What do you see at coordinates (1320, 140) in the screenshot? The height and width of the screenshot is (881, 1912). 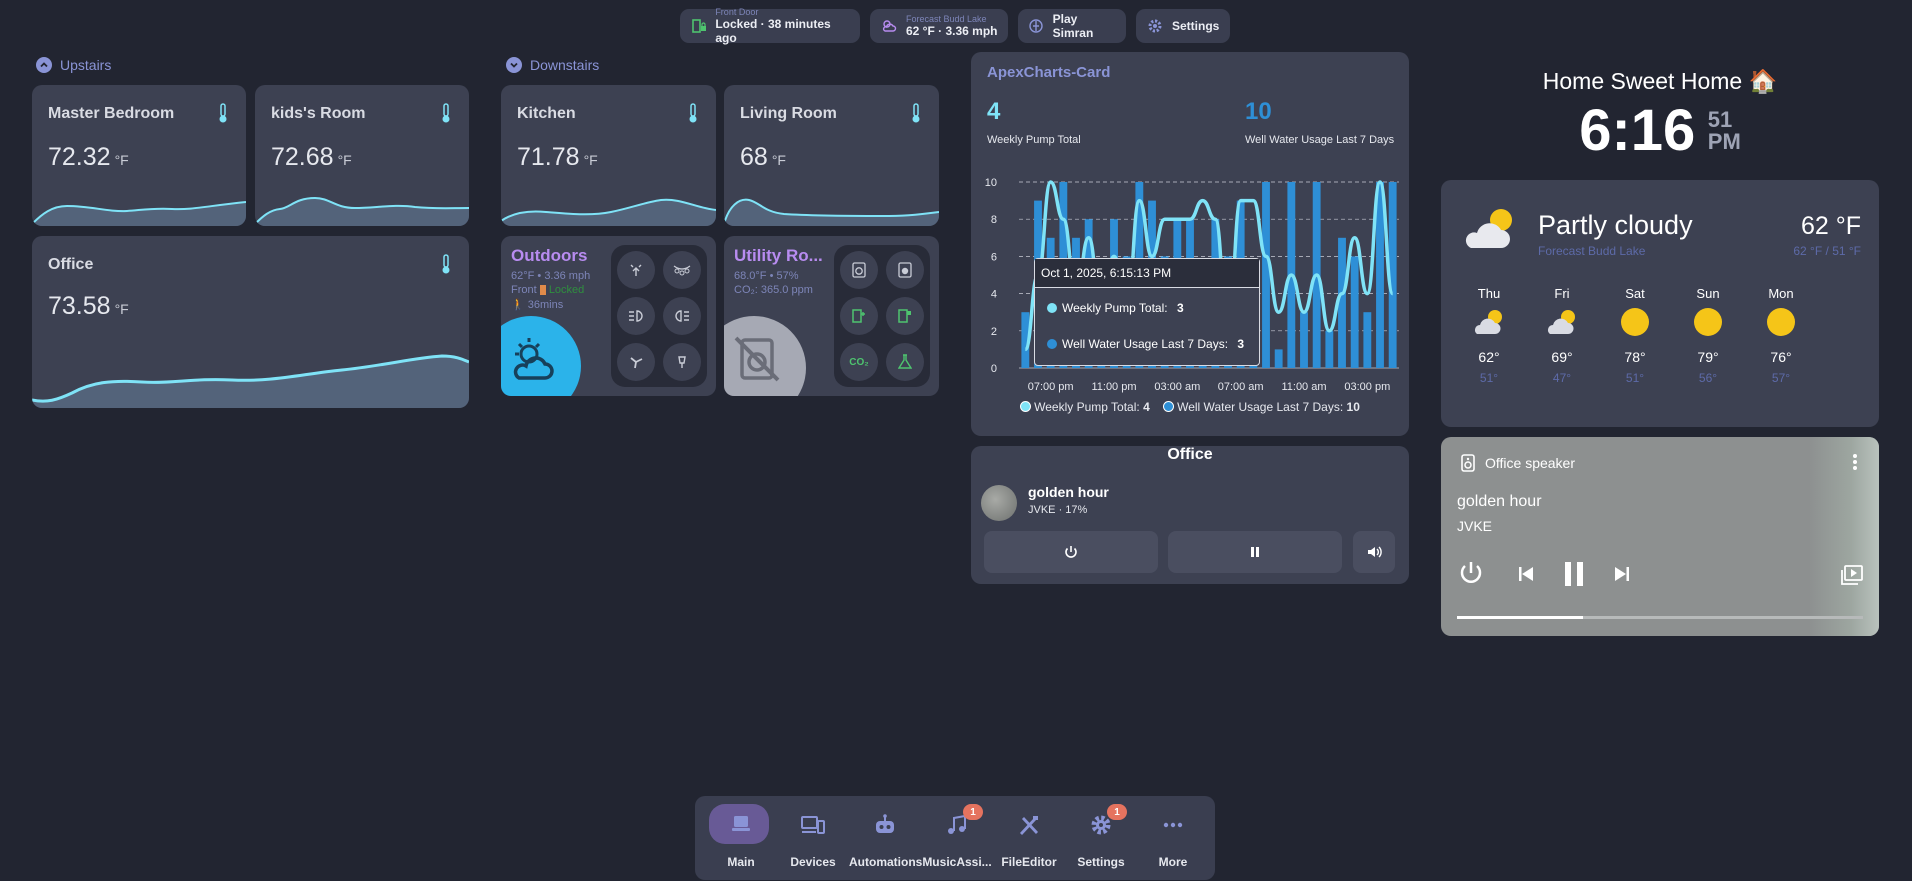 I see `stat-well-water-label: Well Water Usage Last 7 Days` at bounding box center [1320, 140].